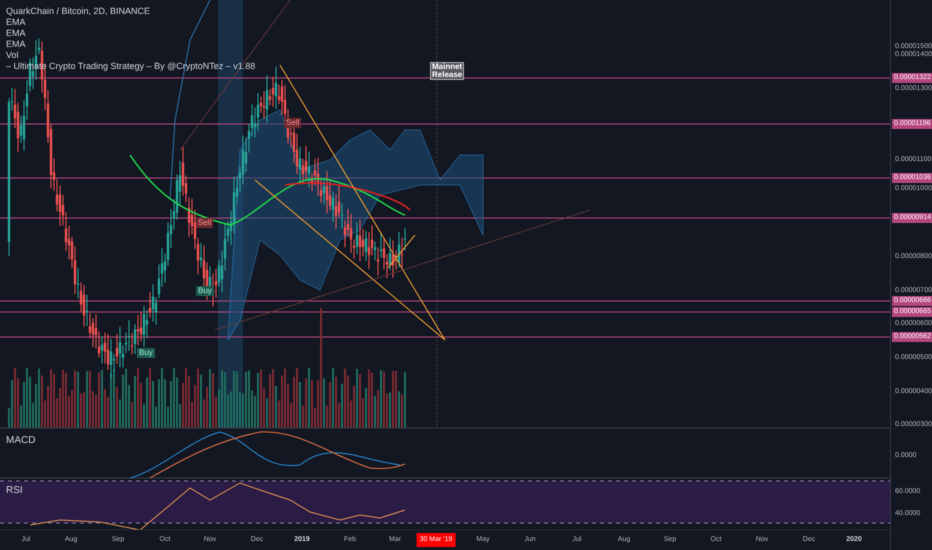 The image size is (932, 550). What do you see at coordinates (14, 491) in the screenshot?
I see `pane-label: RSI` at bounding box center [14, 491].